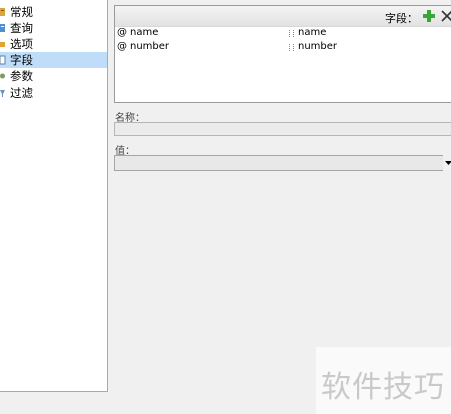  I want to click on filter-icon, so click(3, 93).